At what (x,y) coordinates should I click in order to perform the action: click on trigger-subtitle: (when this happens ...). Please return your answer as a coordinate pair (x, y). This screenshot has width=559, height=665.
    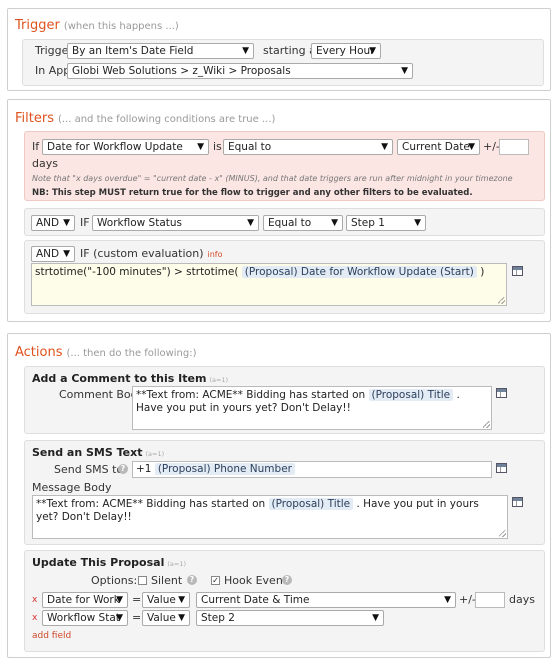
    Looking at the image, I should click on (121, 26).